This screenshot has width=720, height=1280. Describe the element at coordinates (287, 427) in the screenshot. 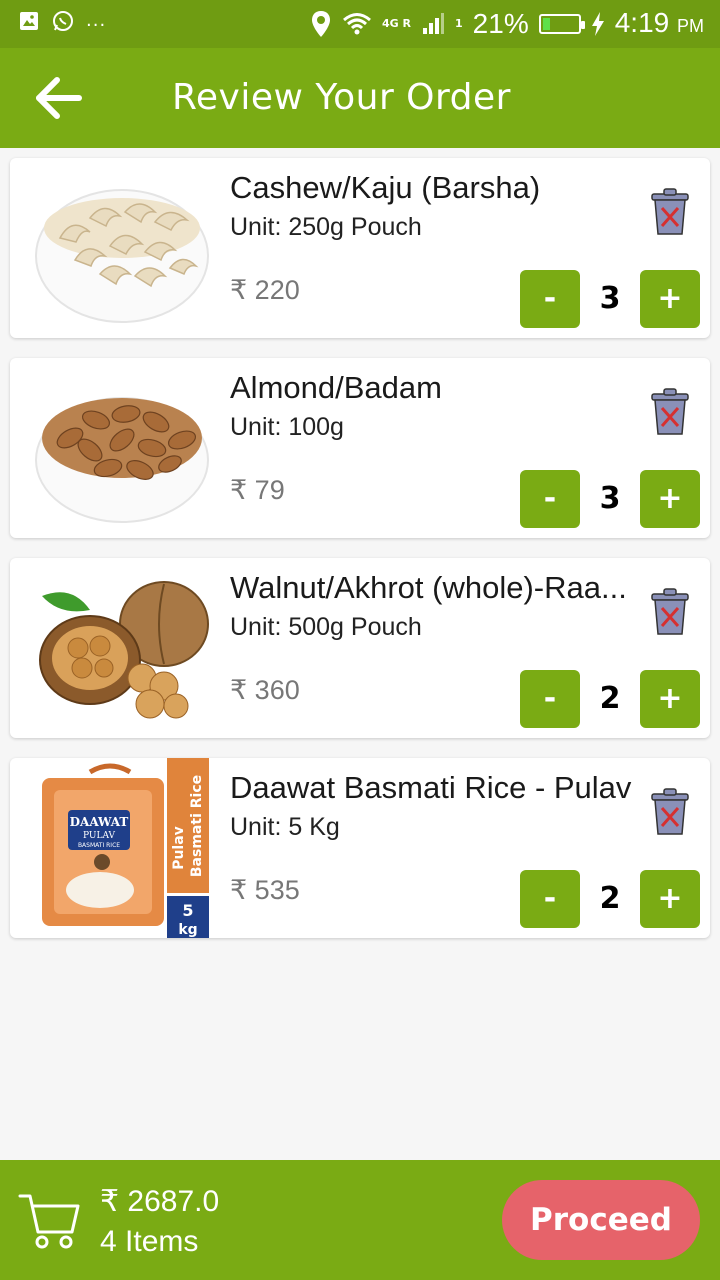

I see `item-unit: Unit: 100g` at that location.